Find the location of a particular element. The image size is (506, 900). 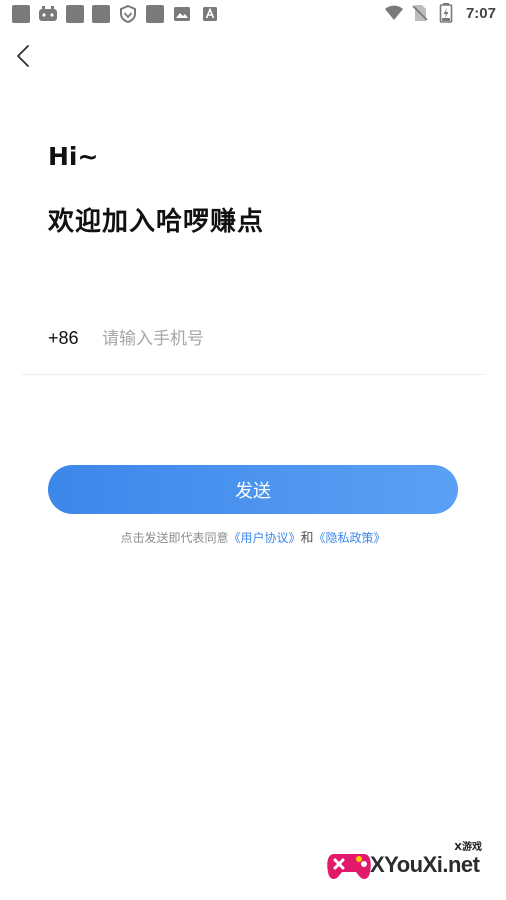

wifi-icon is located at coordinates (394, 13).